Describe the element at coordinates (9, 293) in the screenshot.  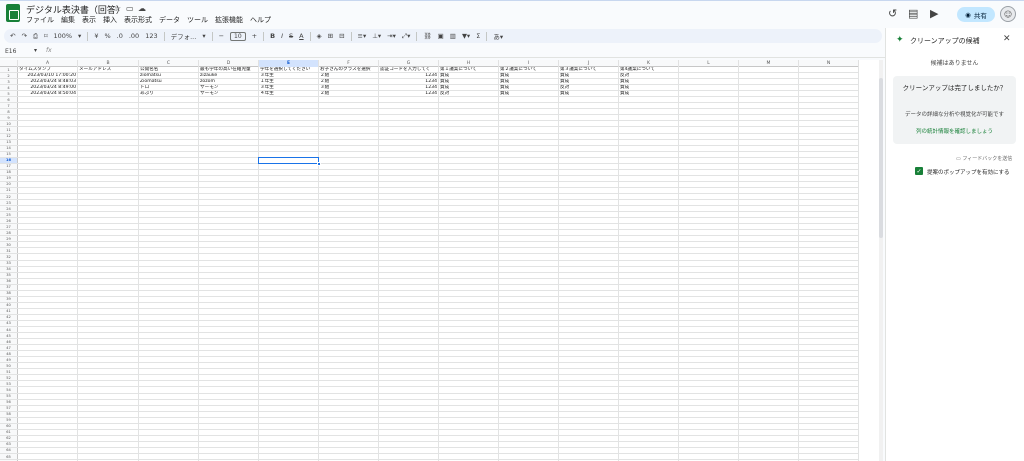
I see `row-header: 38` at that location.